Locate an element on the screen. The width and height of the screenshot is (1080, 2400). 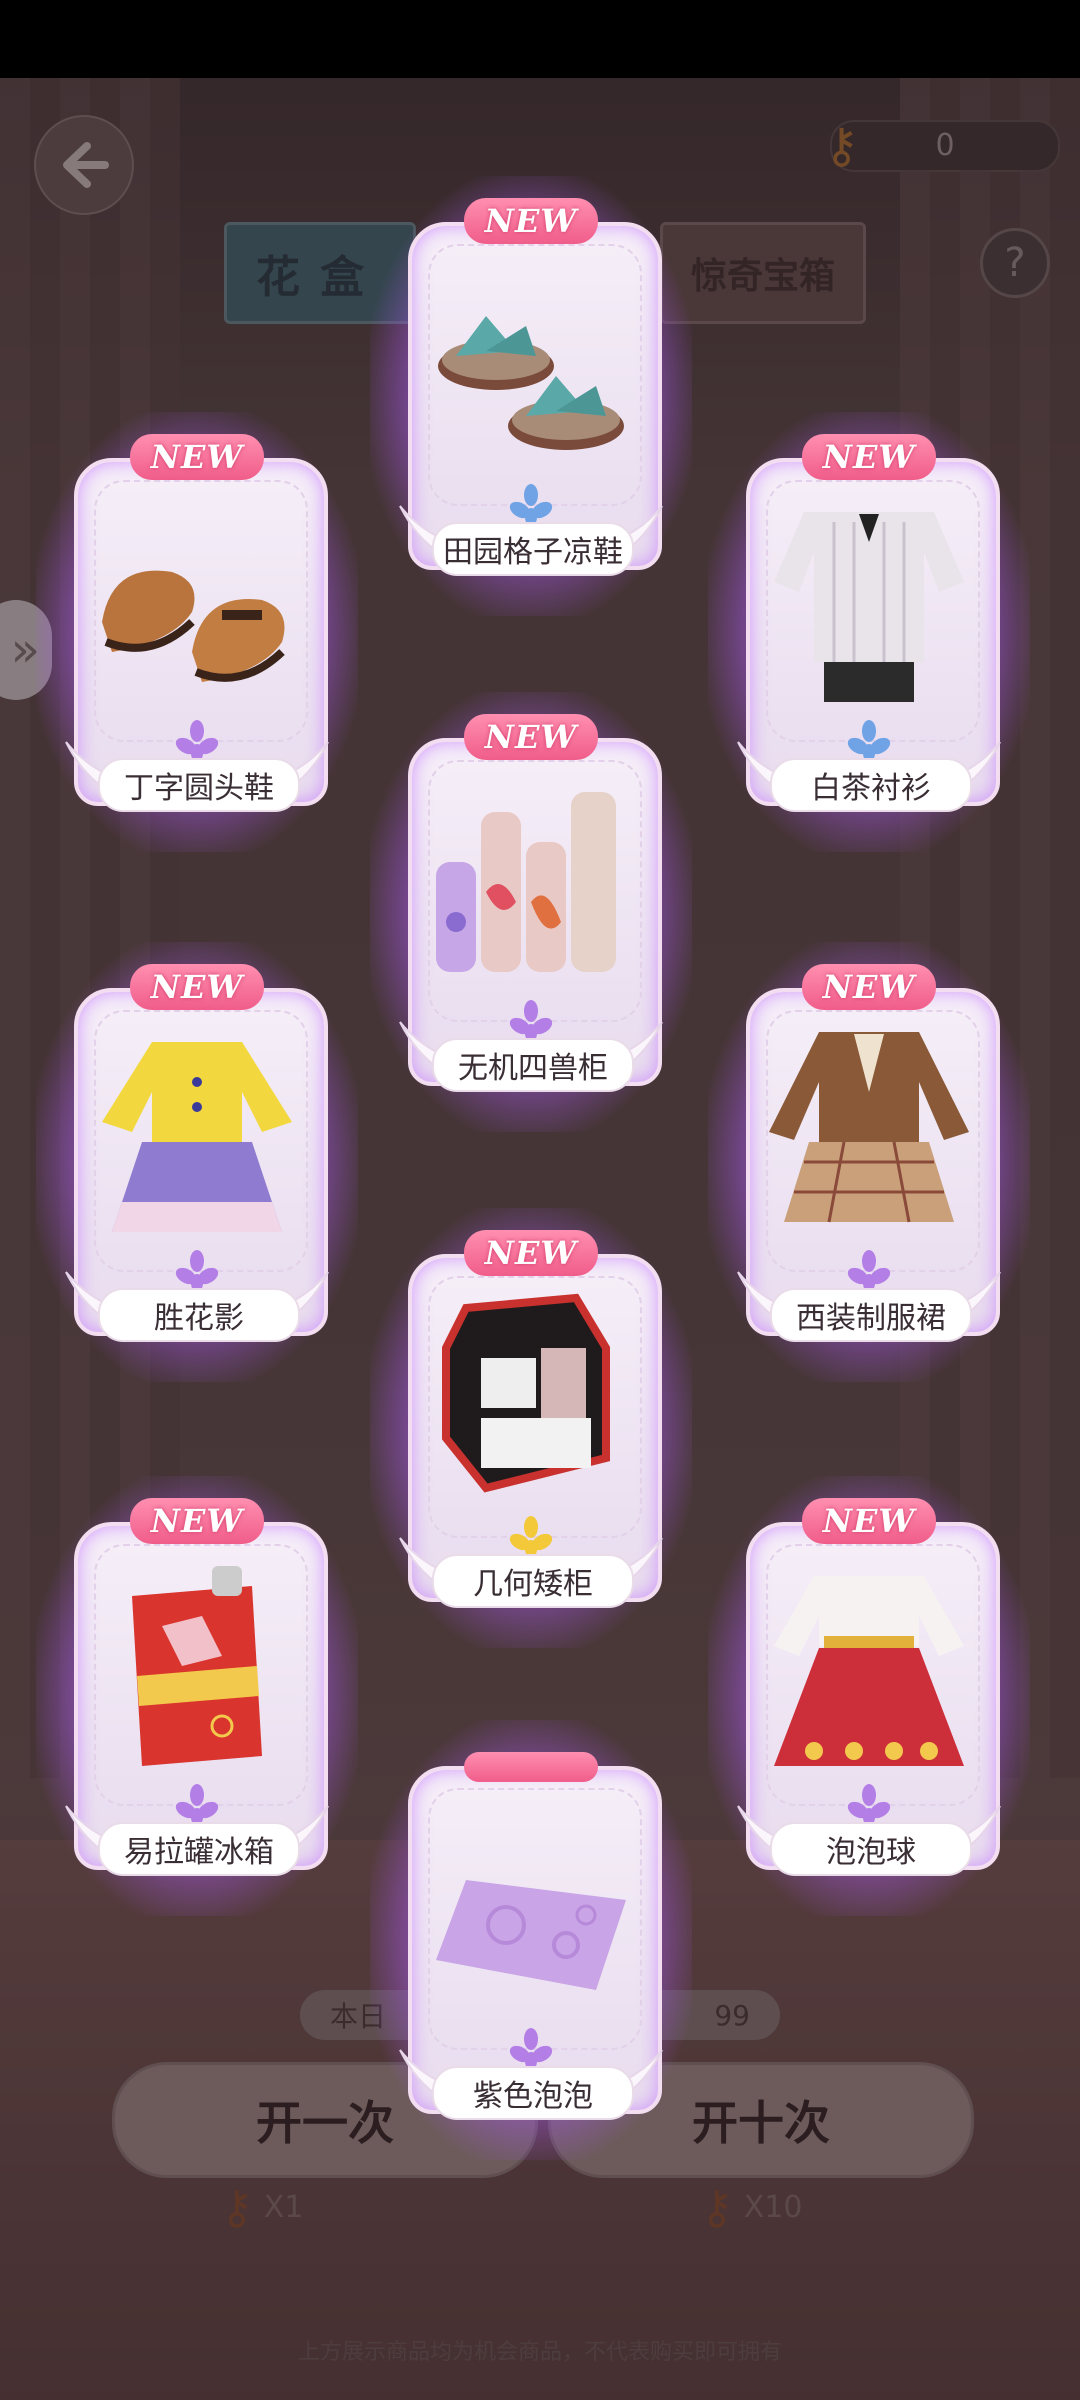
reward-card-3: 白茶衬衫 NEW is located at coordinates (869, 632).